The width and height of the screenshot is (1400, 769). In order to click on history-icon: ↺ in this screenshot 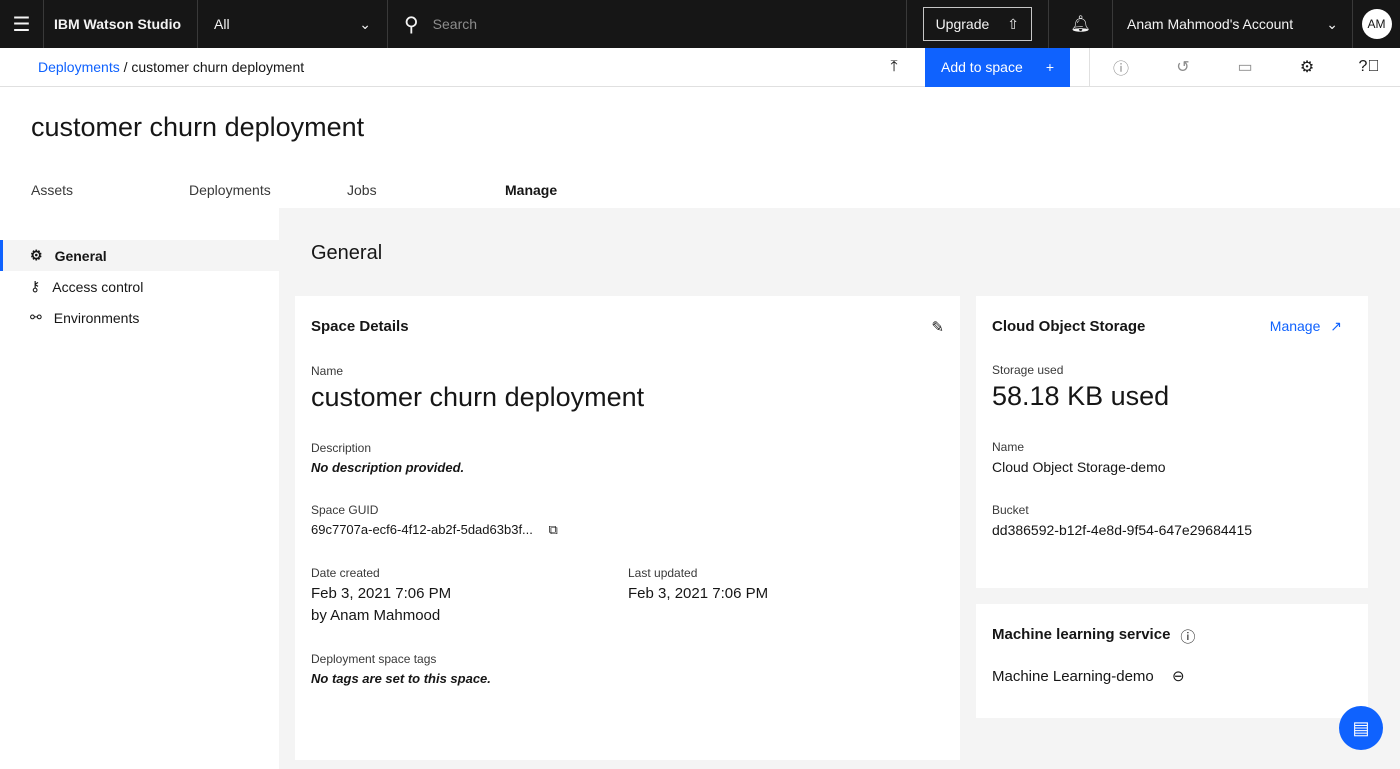, I will do `click(1183, 67)`.